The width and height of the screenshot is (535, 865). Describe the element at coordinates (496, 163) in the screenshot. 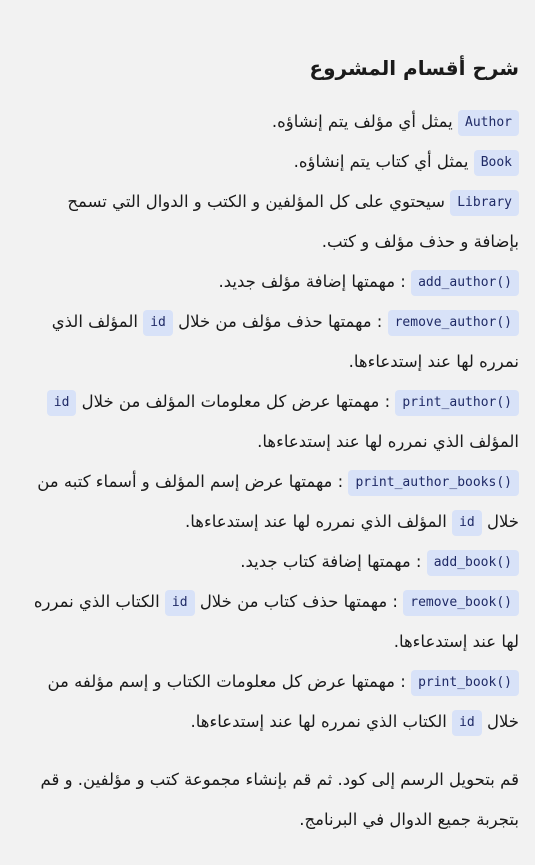

I see `code-book: Book` at that location.